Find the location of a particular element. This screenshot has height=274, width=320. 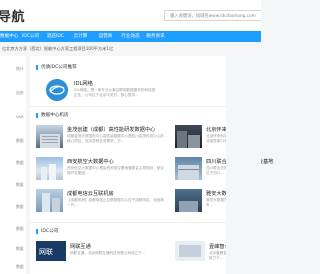

section-title-datacenters: 数据中心机房 is located at coordinates (52, 115).